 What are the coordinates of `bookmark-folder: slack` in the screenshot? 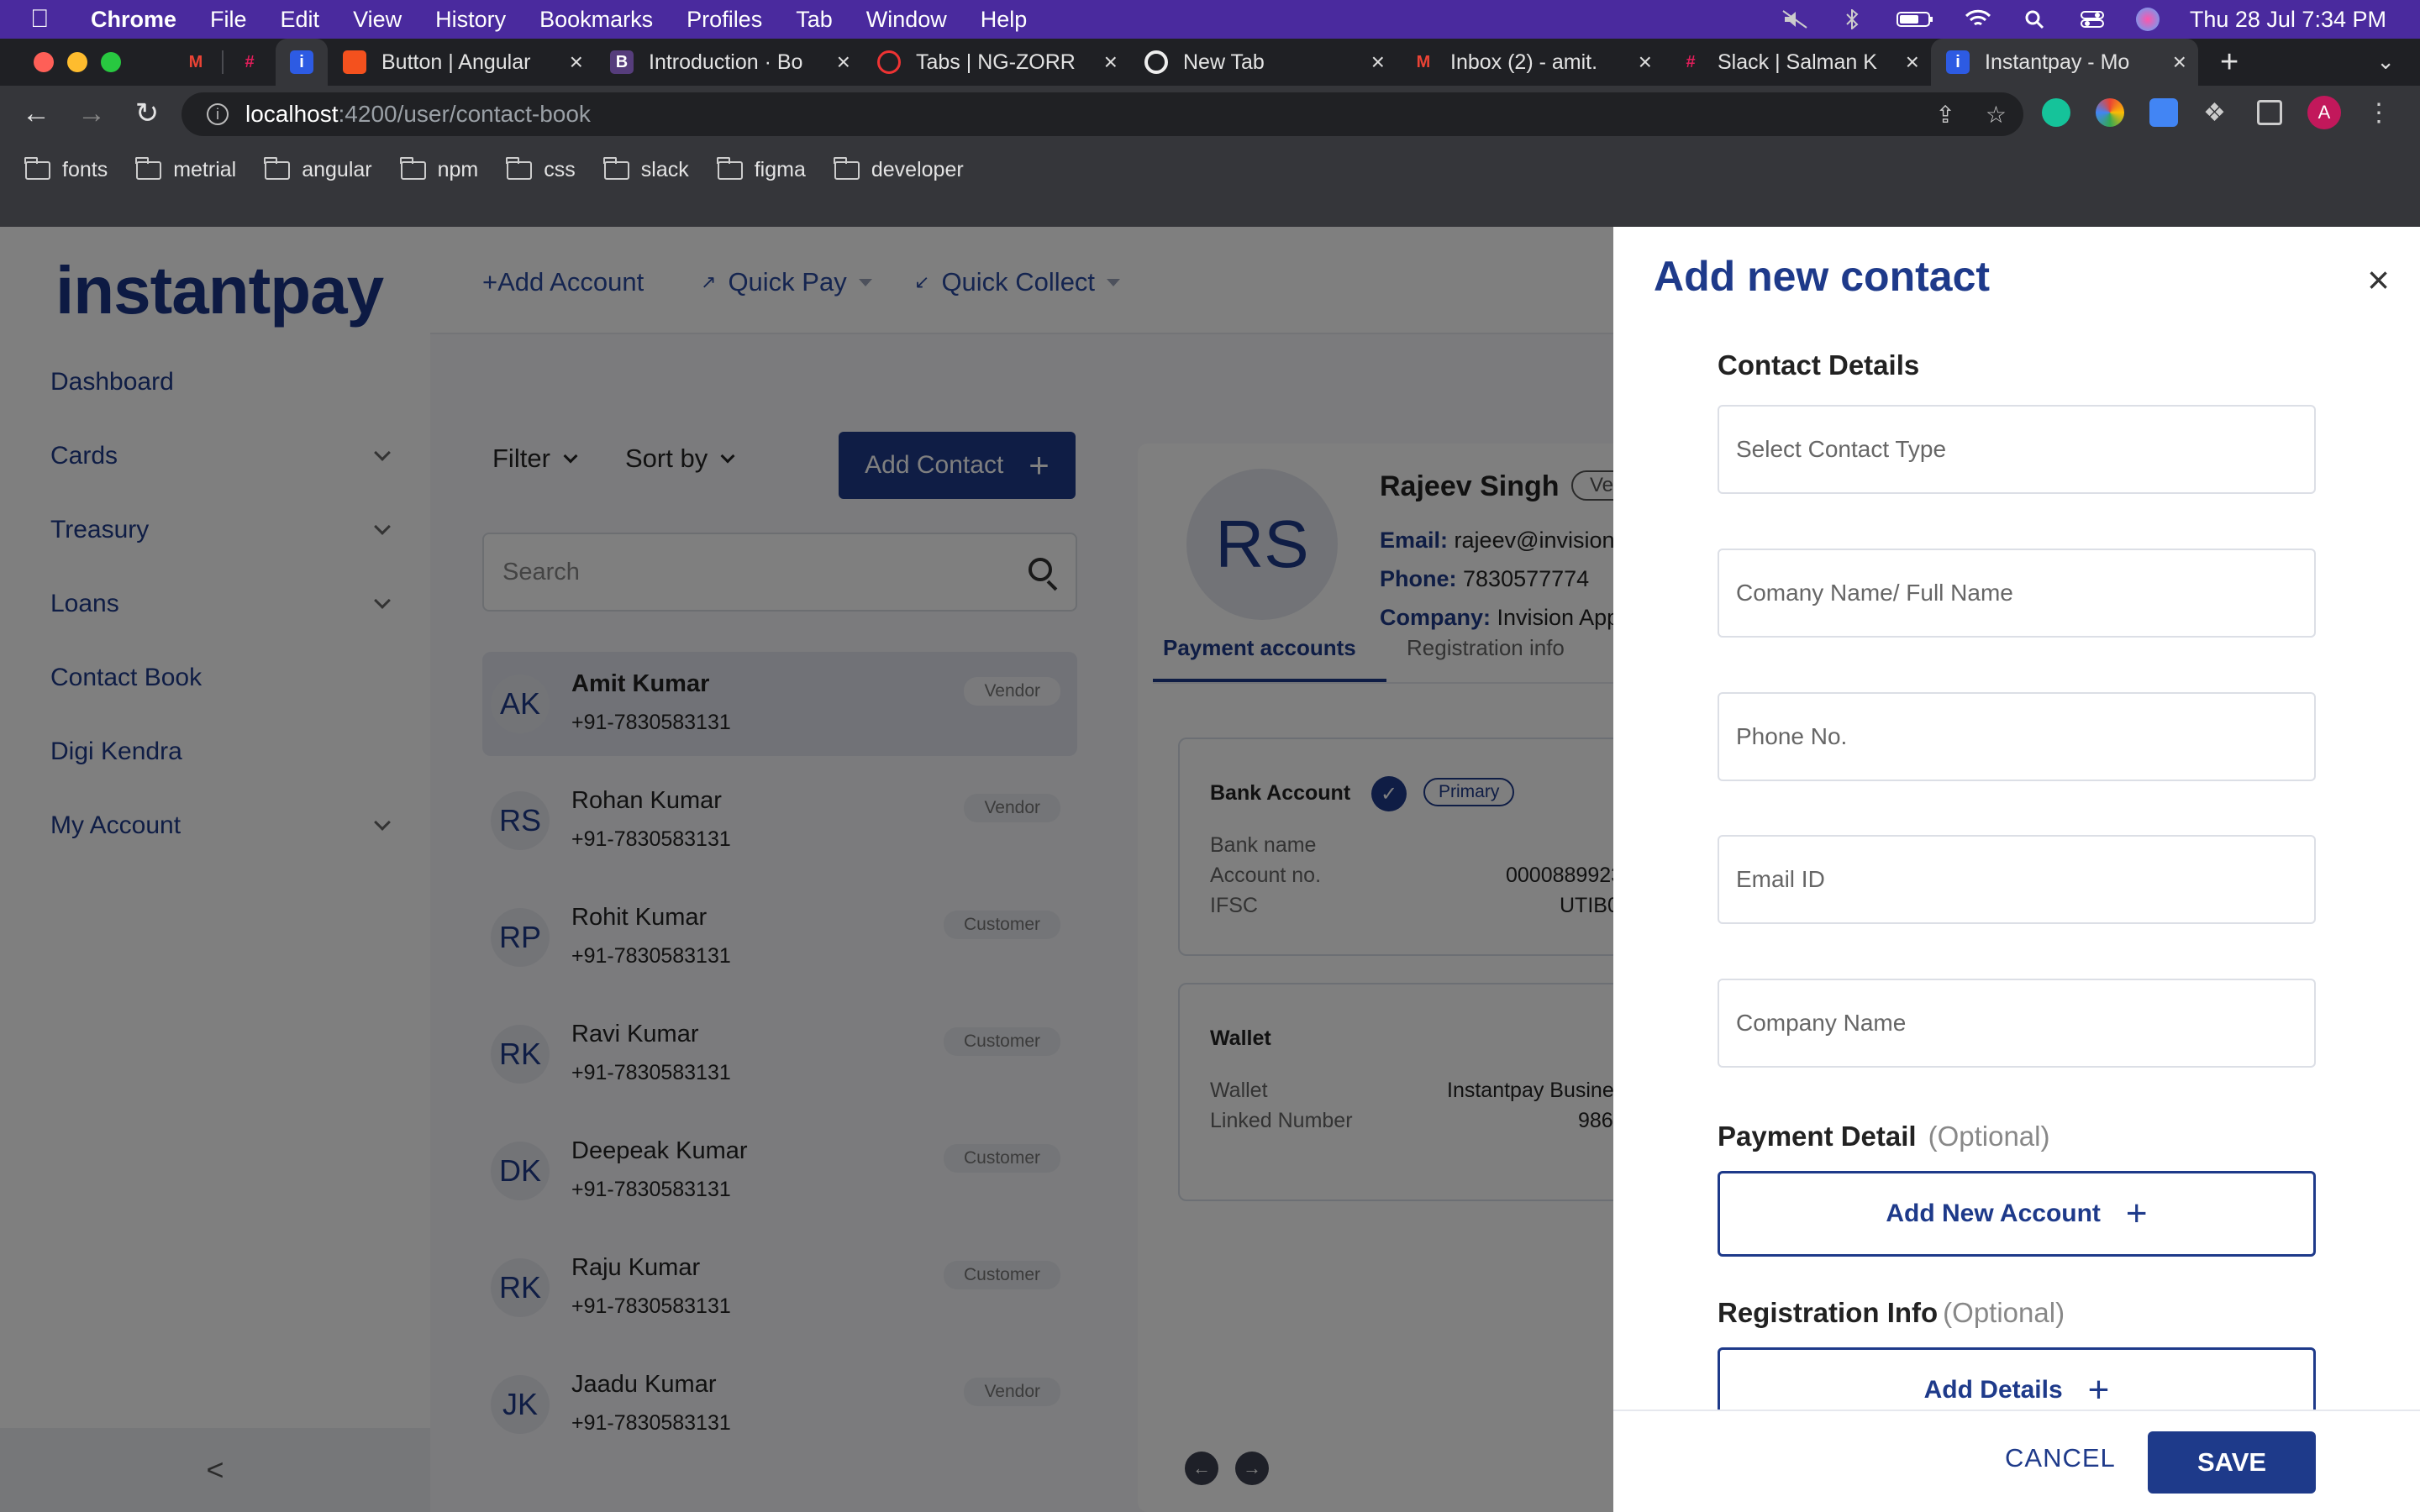 It's located at (645, 169).